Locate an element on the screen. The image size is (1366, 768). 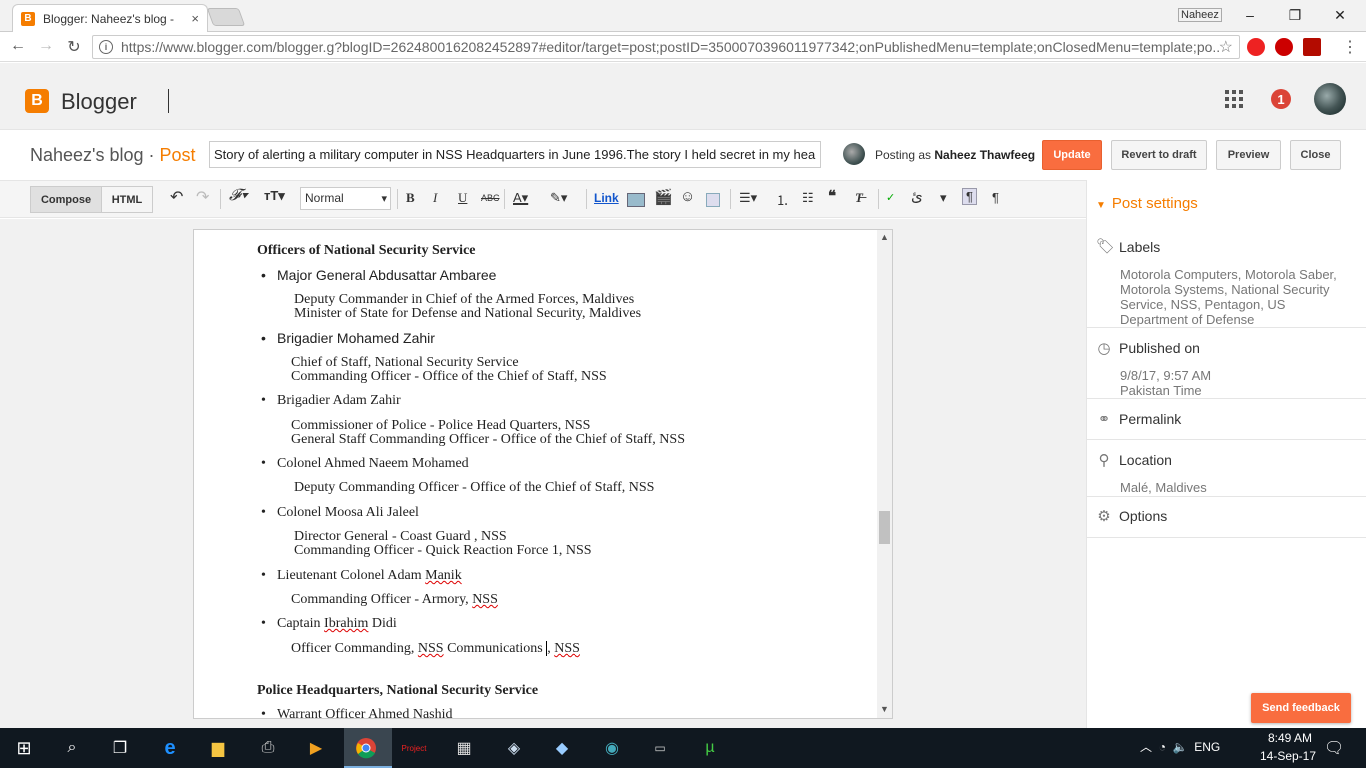
tab-close-icon: × is located at coordinates (195, 18).